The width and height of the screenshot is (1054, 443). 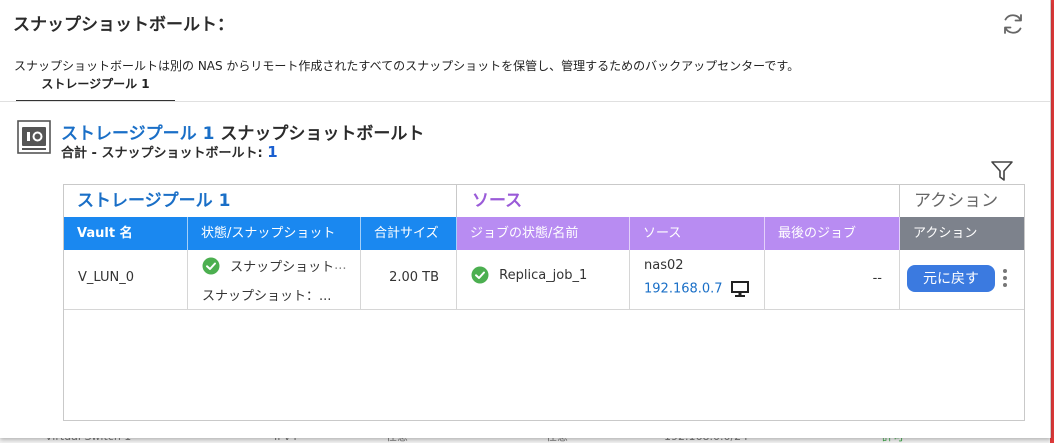 What do you see at coordinates (137, 134) in the screenshot?
I see `pool-name-link: ストレージプール 1` at bounding box center [137, 134].